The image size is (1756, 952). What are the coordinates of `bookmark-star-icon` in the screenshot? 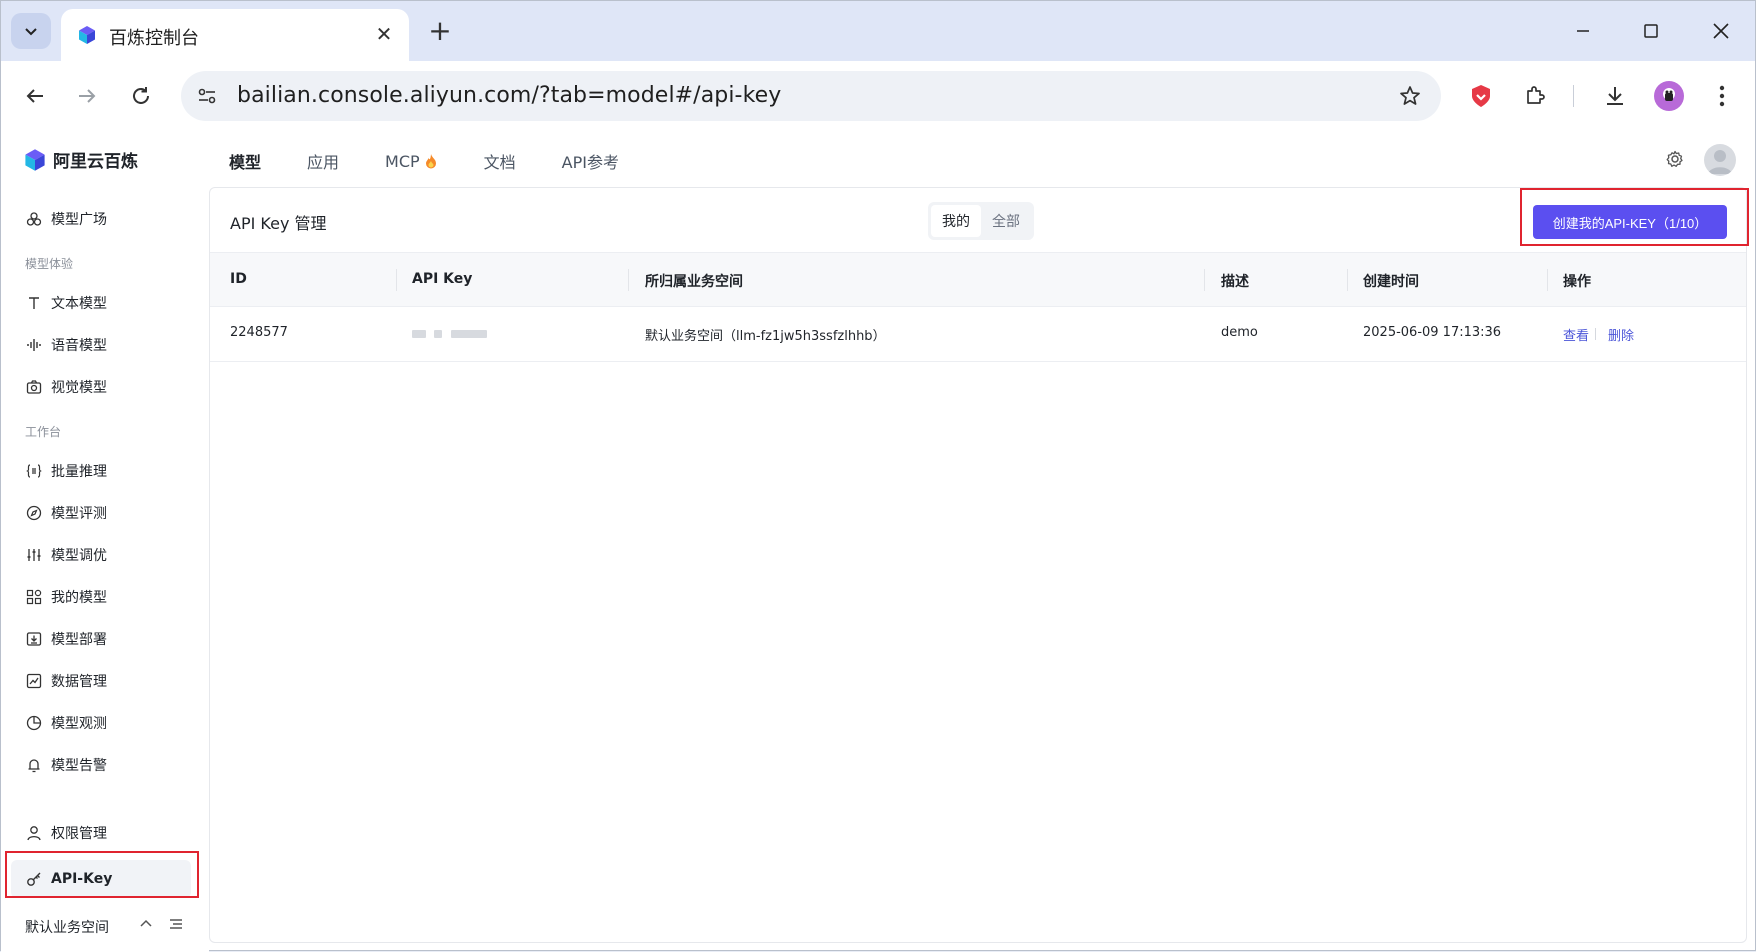 It's located at (1410, 96).